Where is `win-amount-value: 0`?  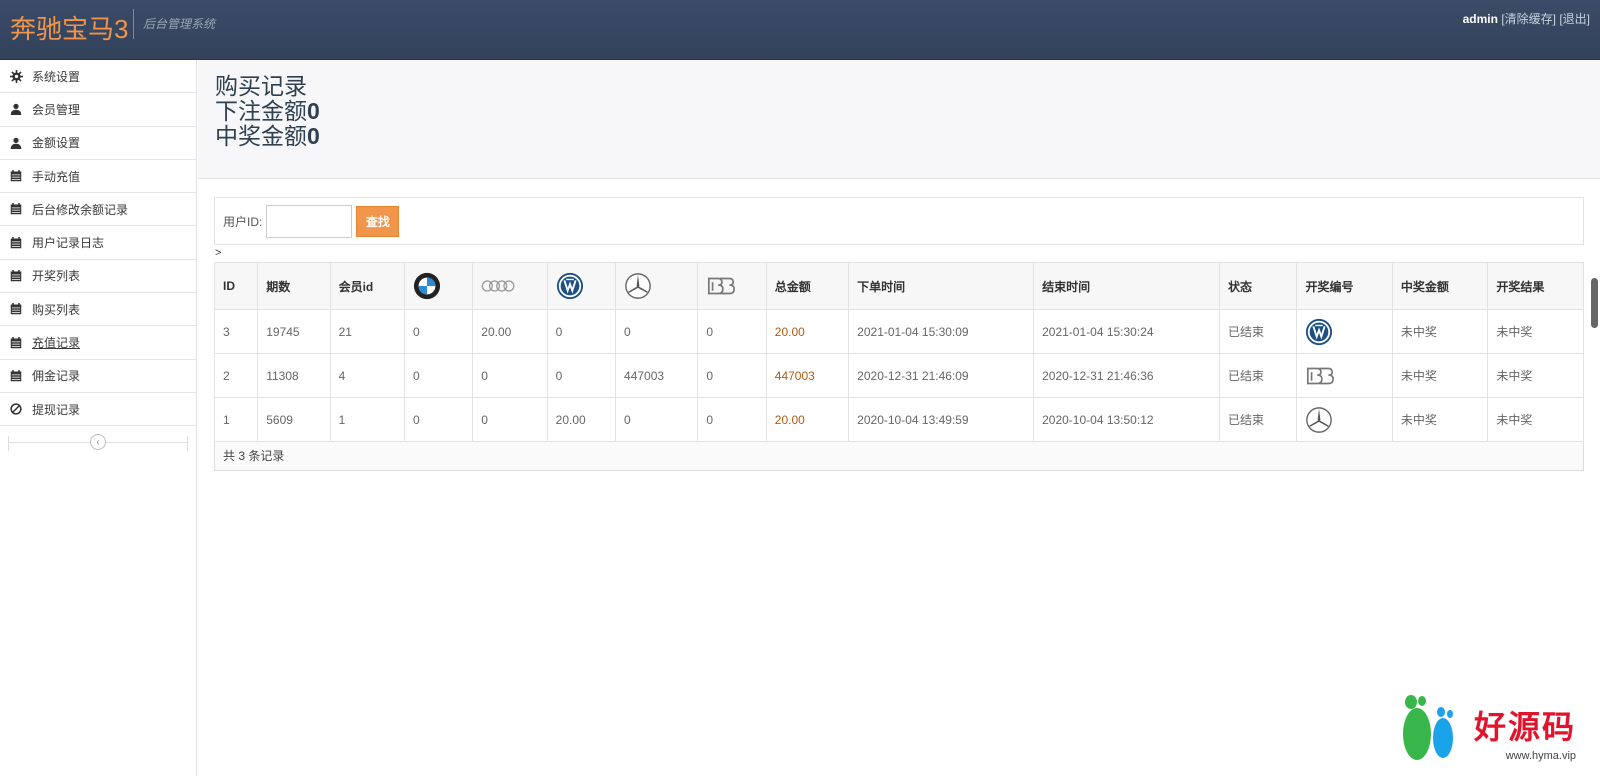
win-amount-value: 0 is located at coordinates (313, 136).